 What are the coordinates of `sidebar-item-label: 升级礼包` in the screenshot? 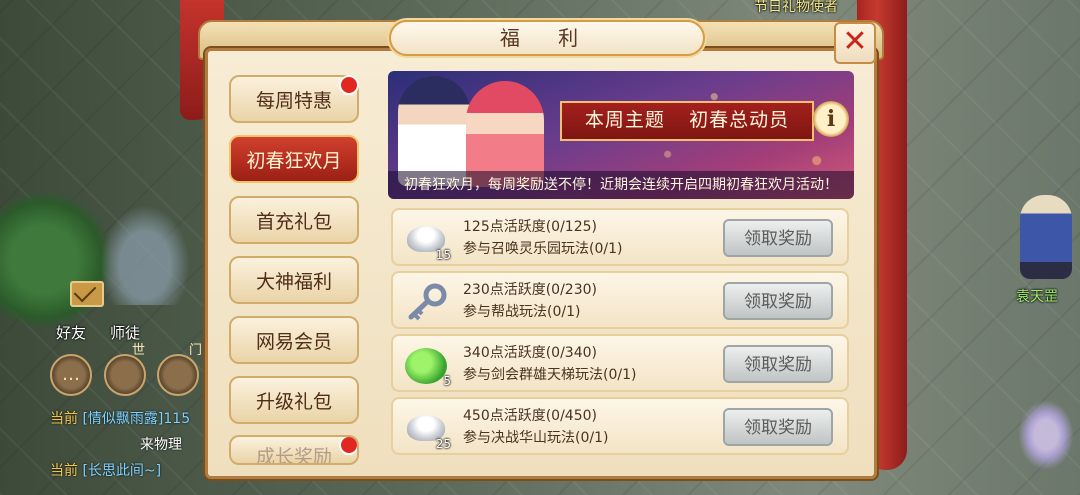 It's located at (293, 402).